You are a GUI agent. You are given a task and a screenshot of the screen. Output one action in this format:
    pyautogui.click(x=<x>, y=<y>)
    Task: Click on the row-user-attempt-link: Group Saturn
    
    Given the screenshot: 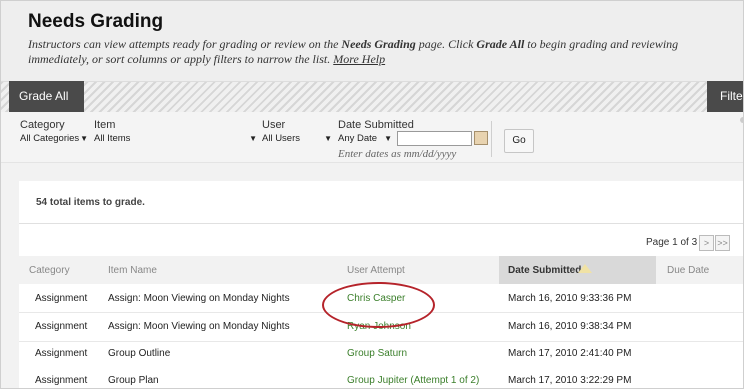 What is the action you would take?
    pyautogui.click(x=377, y=353)
    